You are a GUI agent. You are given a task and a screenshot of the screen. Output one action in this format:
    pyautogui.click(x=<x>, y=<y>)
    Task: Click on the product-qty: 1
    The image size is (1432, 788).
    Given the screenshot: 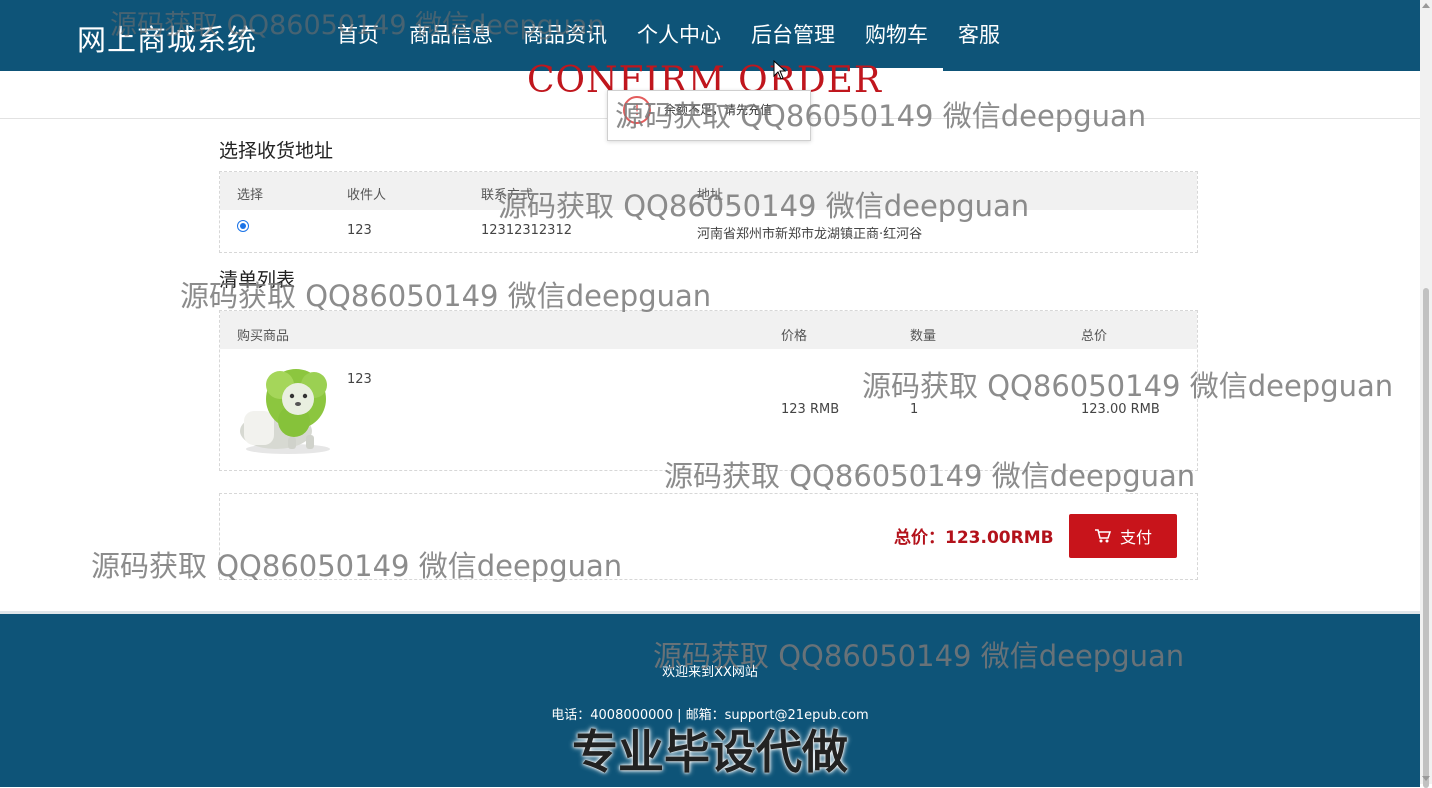 What is the action you would take?
    pyautogui.click(x=914, y=409)
    